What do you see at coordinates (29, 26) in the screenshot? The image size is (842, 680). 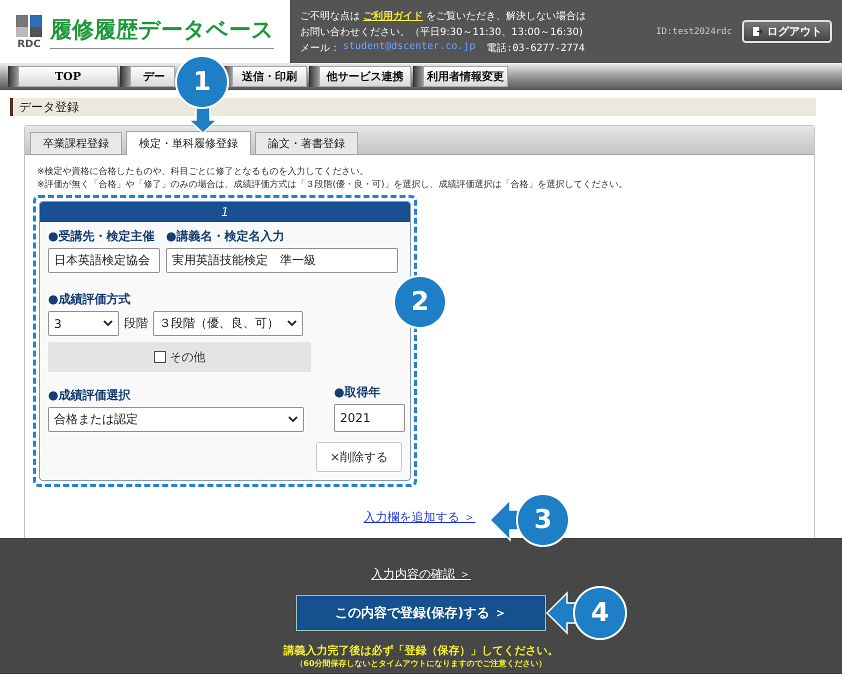 I see `logo-icon` at bounding box center [29, 26].